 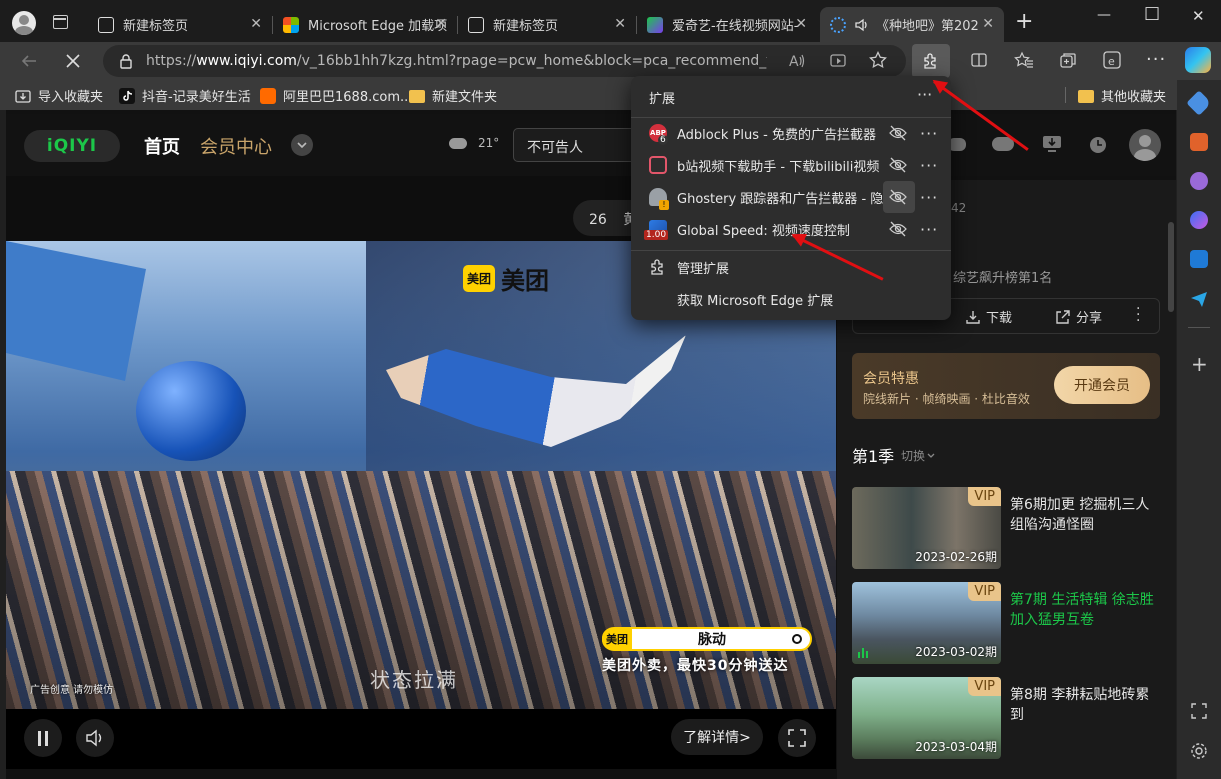 I want to click on tab-edge-addons: Microsoft Edge 加载项 ✕, so click(x=365, y=24).